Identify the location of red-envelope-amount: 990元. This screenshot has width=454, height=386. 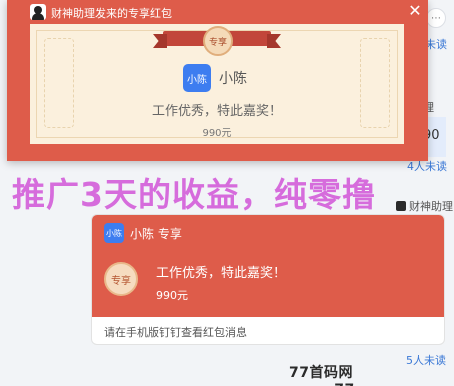
(172, 295).